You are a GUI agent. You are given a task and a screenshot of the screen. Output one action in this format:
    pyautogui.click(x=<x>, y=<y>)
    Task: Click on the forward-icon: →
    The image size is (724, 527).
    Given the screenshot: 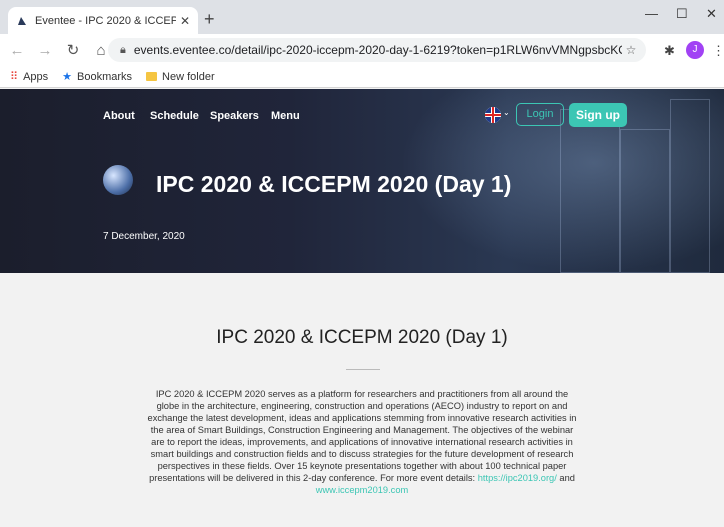 What is the action you would take?
    pyautogui.click(x=45, y=50)
    